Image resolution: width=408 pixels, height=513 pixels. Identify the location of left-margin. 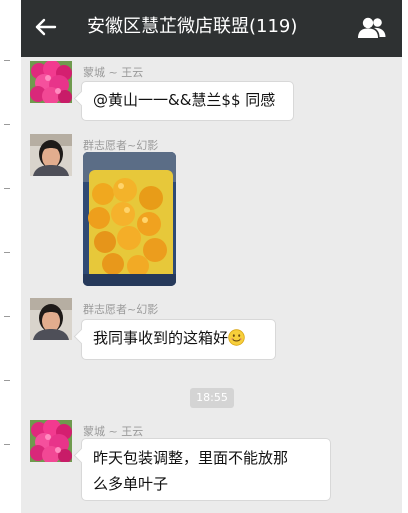
(10, 256).